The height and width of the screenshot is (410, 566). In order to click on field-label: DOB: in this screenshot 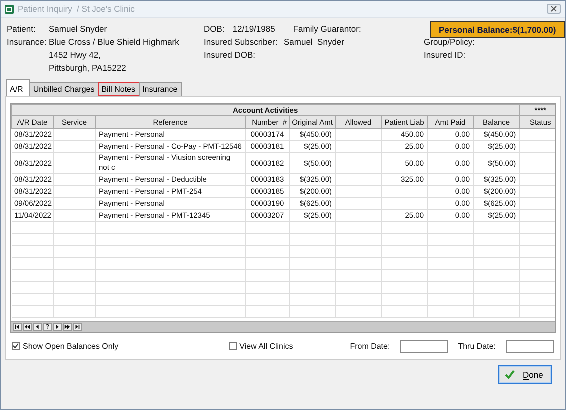, I will do `click(214, 29)`.